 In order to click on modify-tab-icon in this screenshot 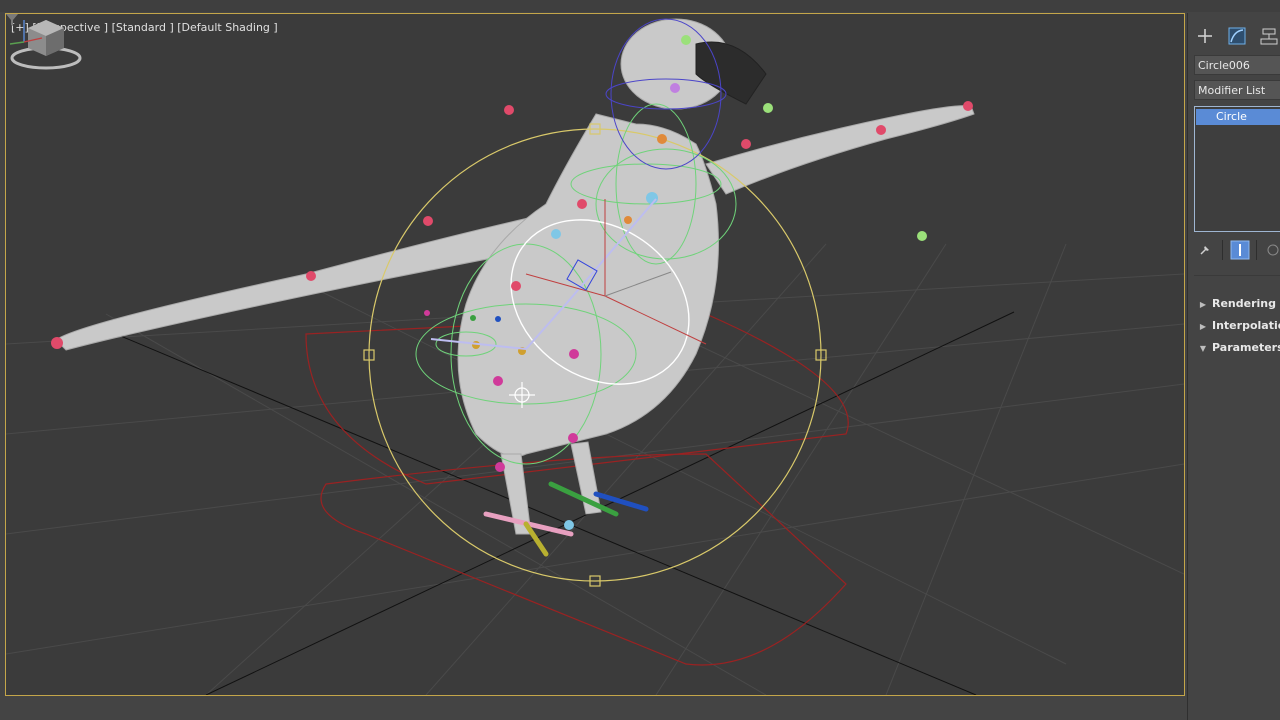, I will do `click(1237, 36)`.